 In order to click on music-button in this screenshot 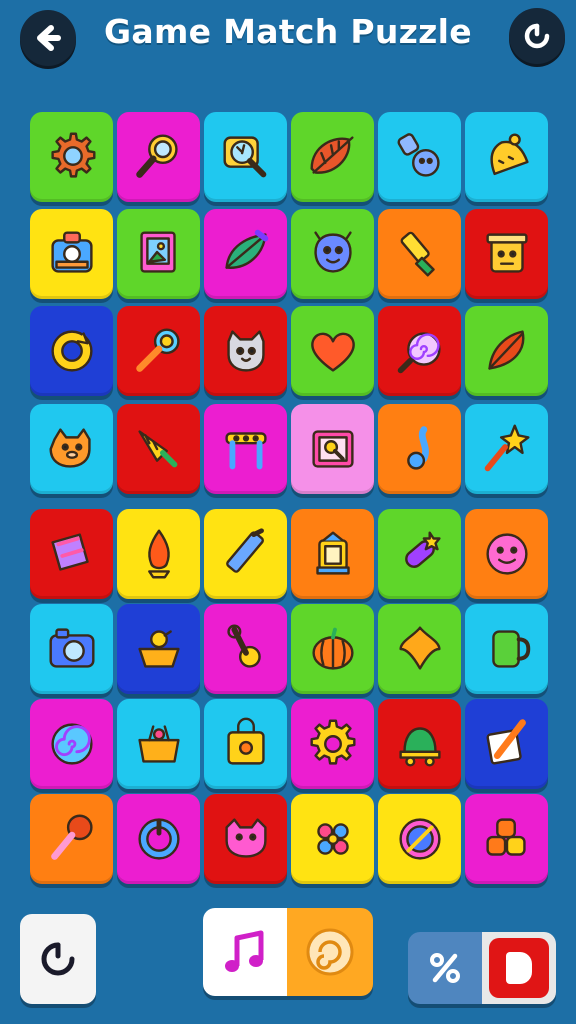, I will do `click(245, 952)`.